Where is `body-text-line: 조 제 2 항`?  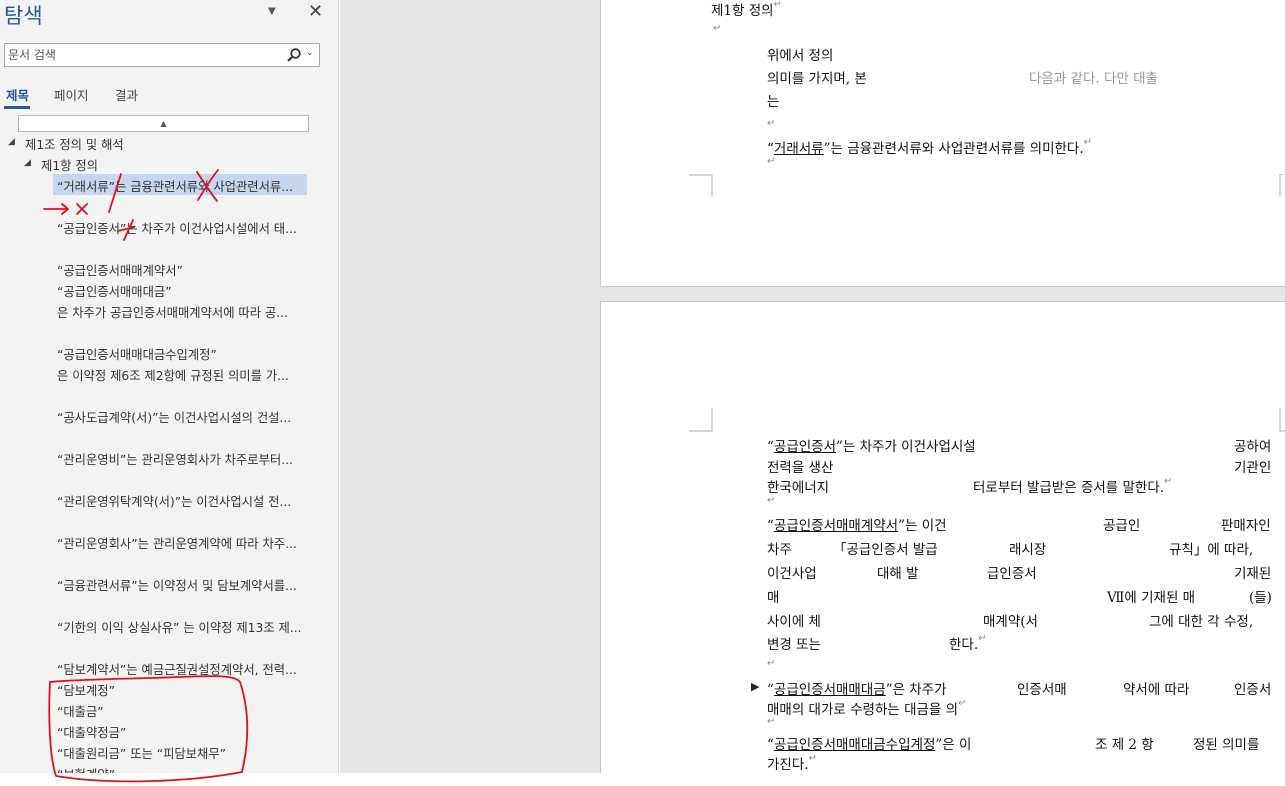
body-text-line: 조 제 2 항 is located at coordinates (1124, 745).